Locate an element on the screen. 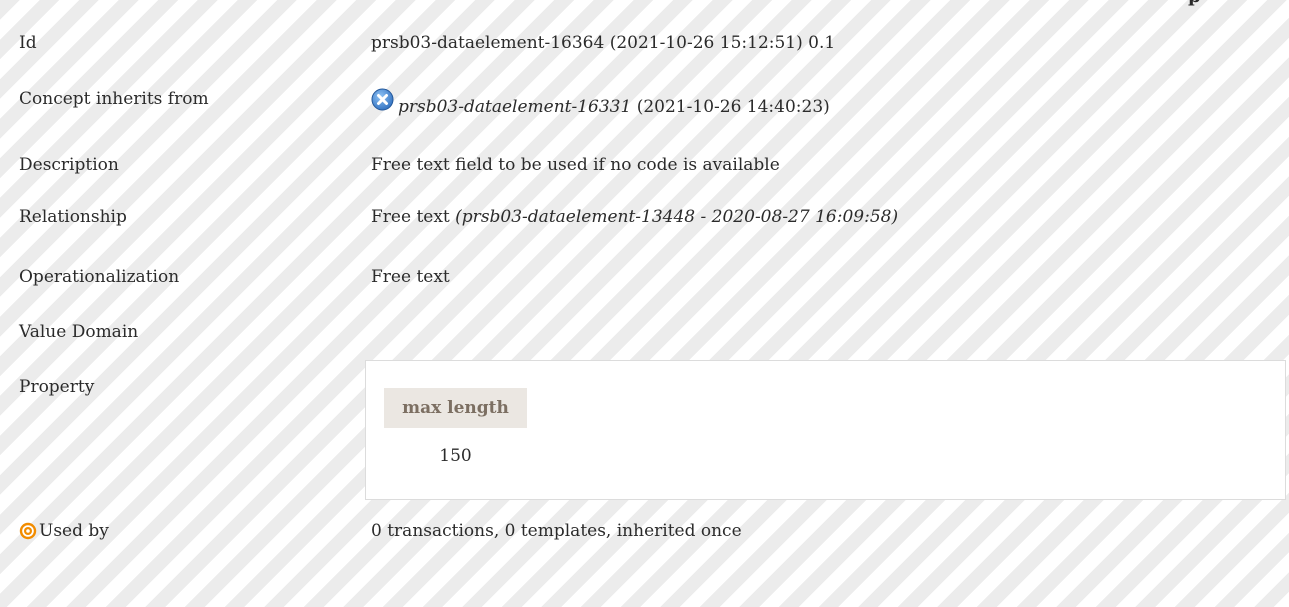 The image size is (1289, 607). description-label: Description is located at coordinates (69, 165).